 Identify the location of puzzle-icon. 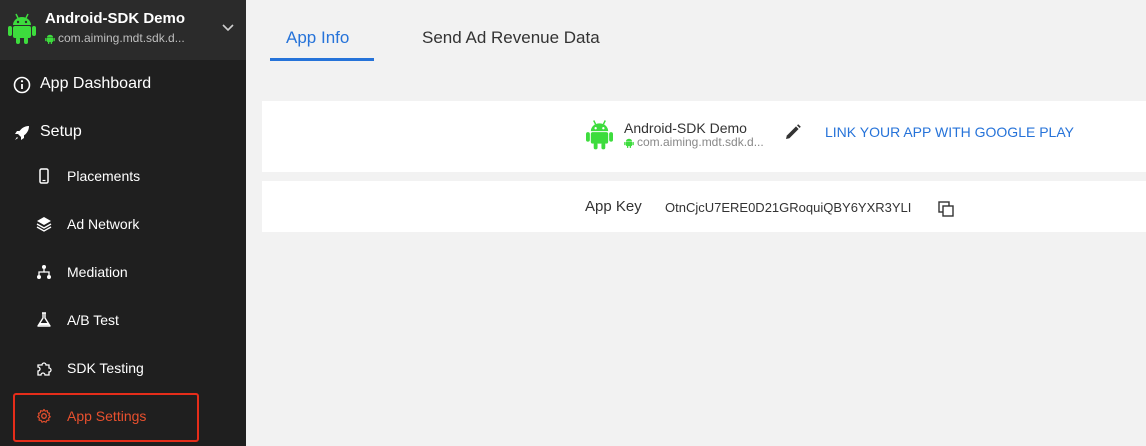
(44, 369).